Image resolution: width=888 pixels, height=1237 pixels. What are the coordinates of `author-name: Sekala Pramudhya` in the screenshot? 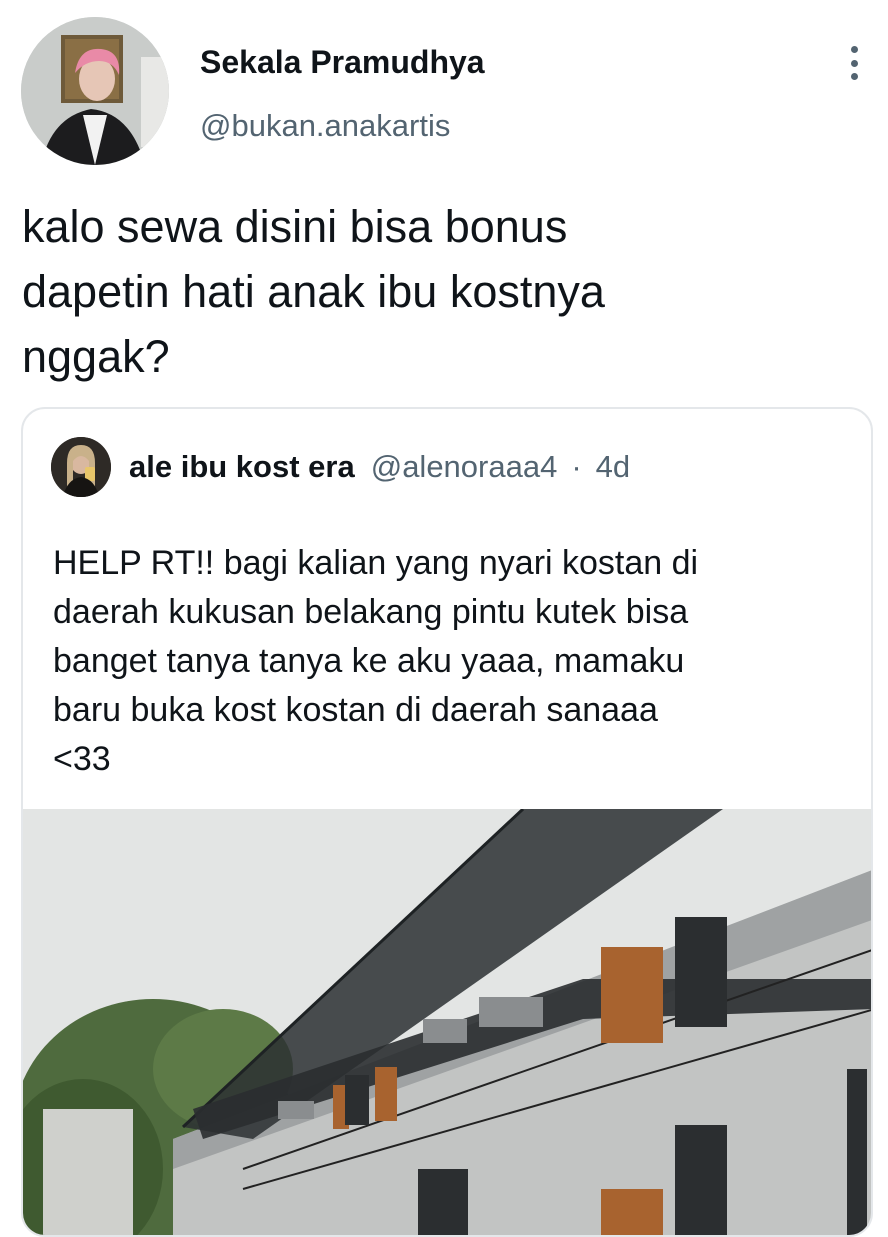 It's located at (342, 62).